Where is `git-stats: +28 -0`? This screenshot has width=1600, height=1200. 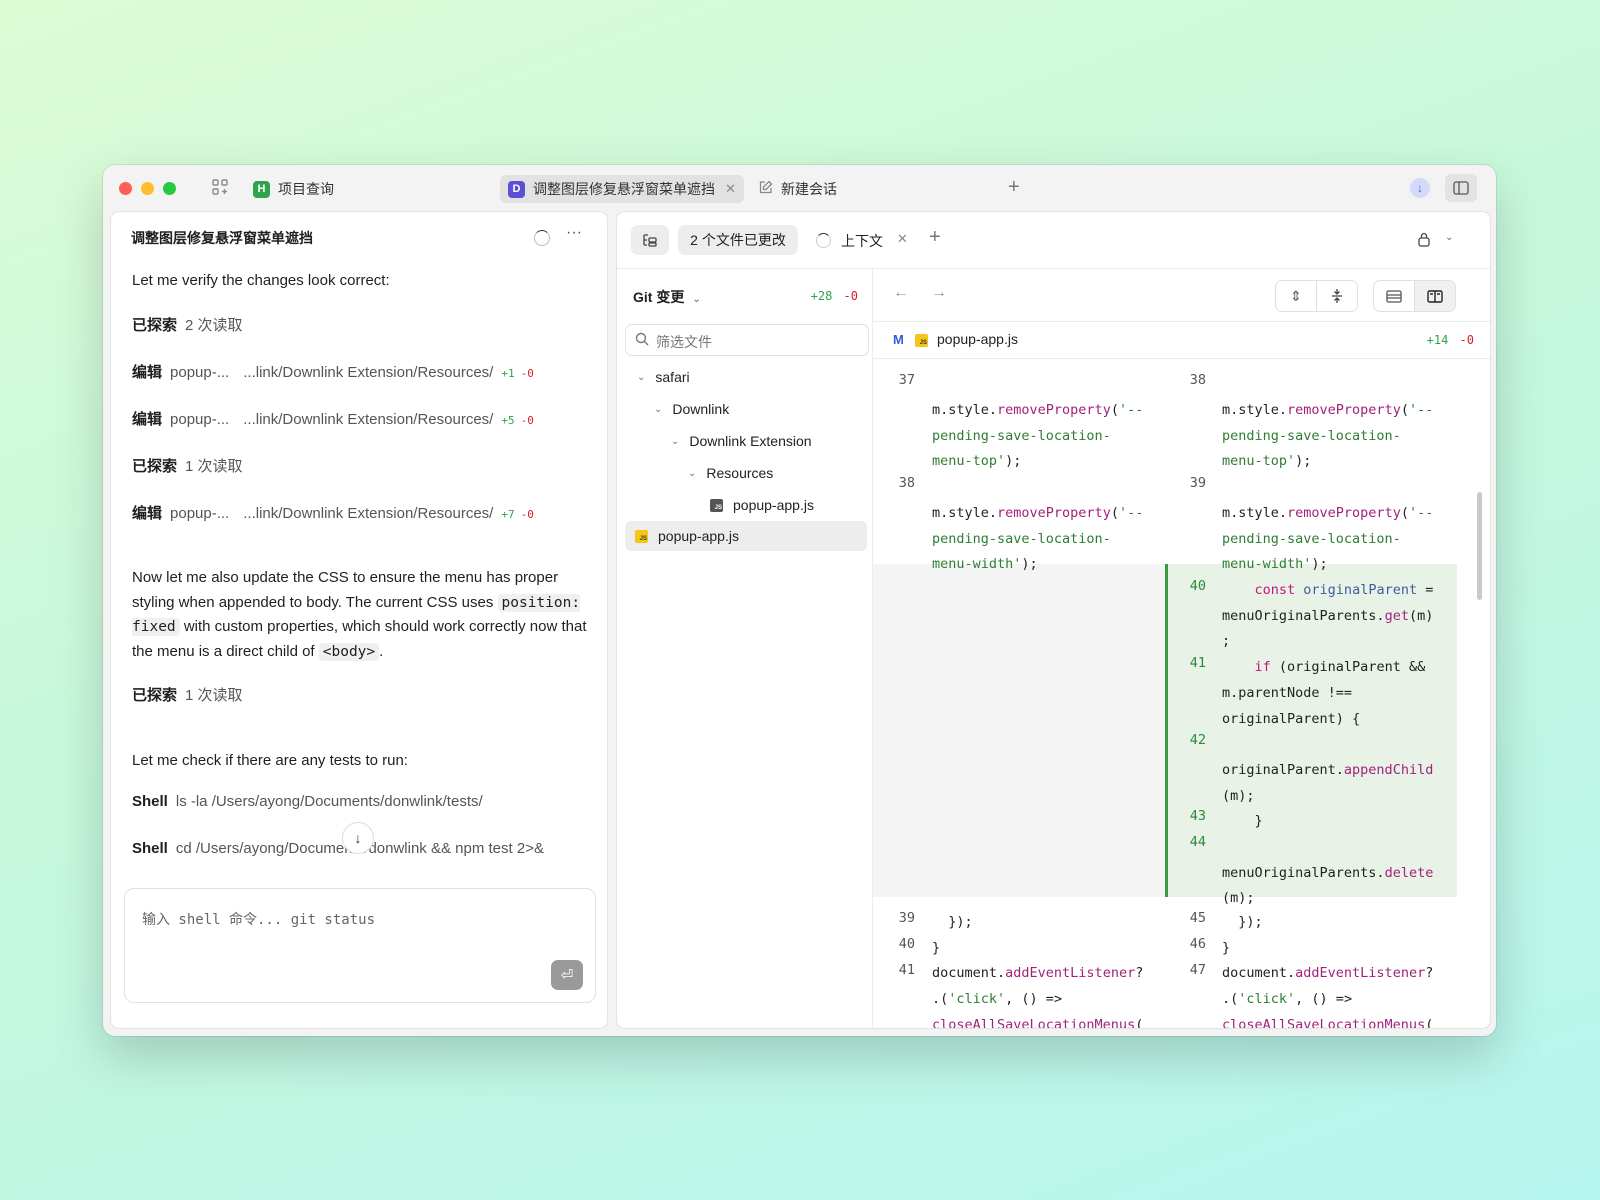
git-stats: +28 -0 is located at coordinates (834, 296).